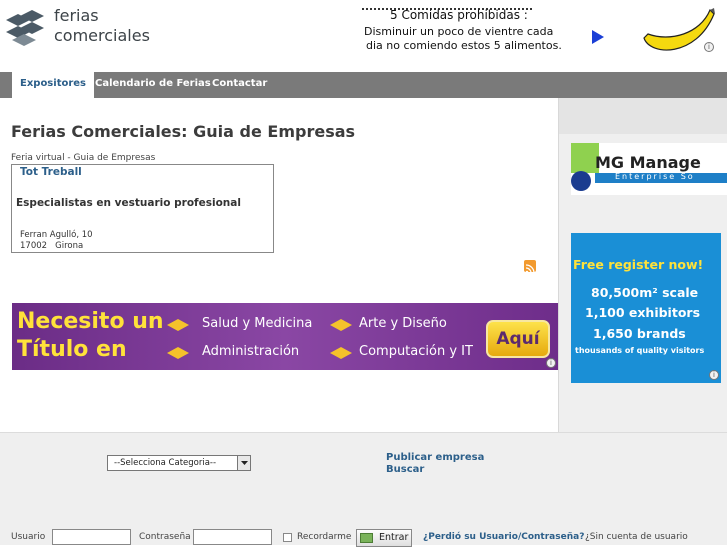 The width and height of the screenshot is (727, 547). What do you see at coordinates (25, 28) in the screenshot?
I see `logo-icon` at bounding box center [25, 28].